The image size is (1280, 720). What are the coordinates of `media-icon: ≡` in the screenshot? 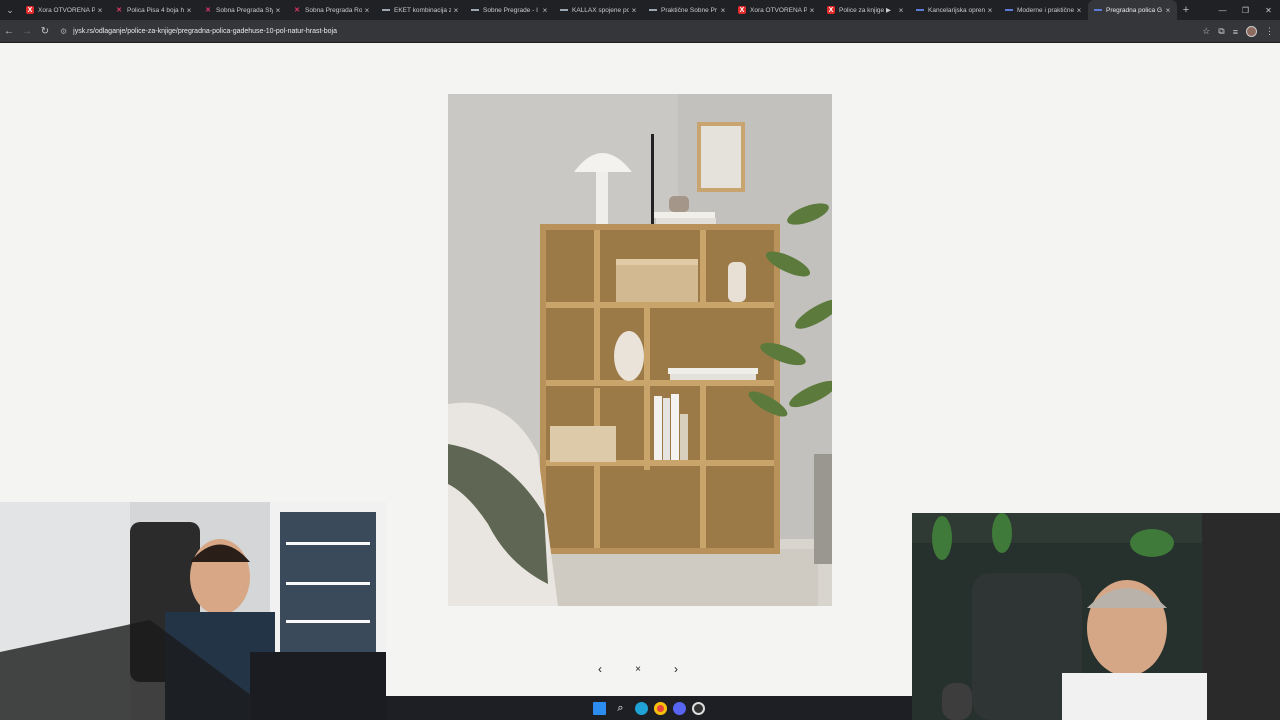 It's located at (1235, 32).